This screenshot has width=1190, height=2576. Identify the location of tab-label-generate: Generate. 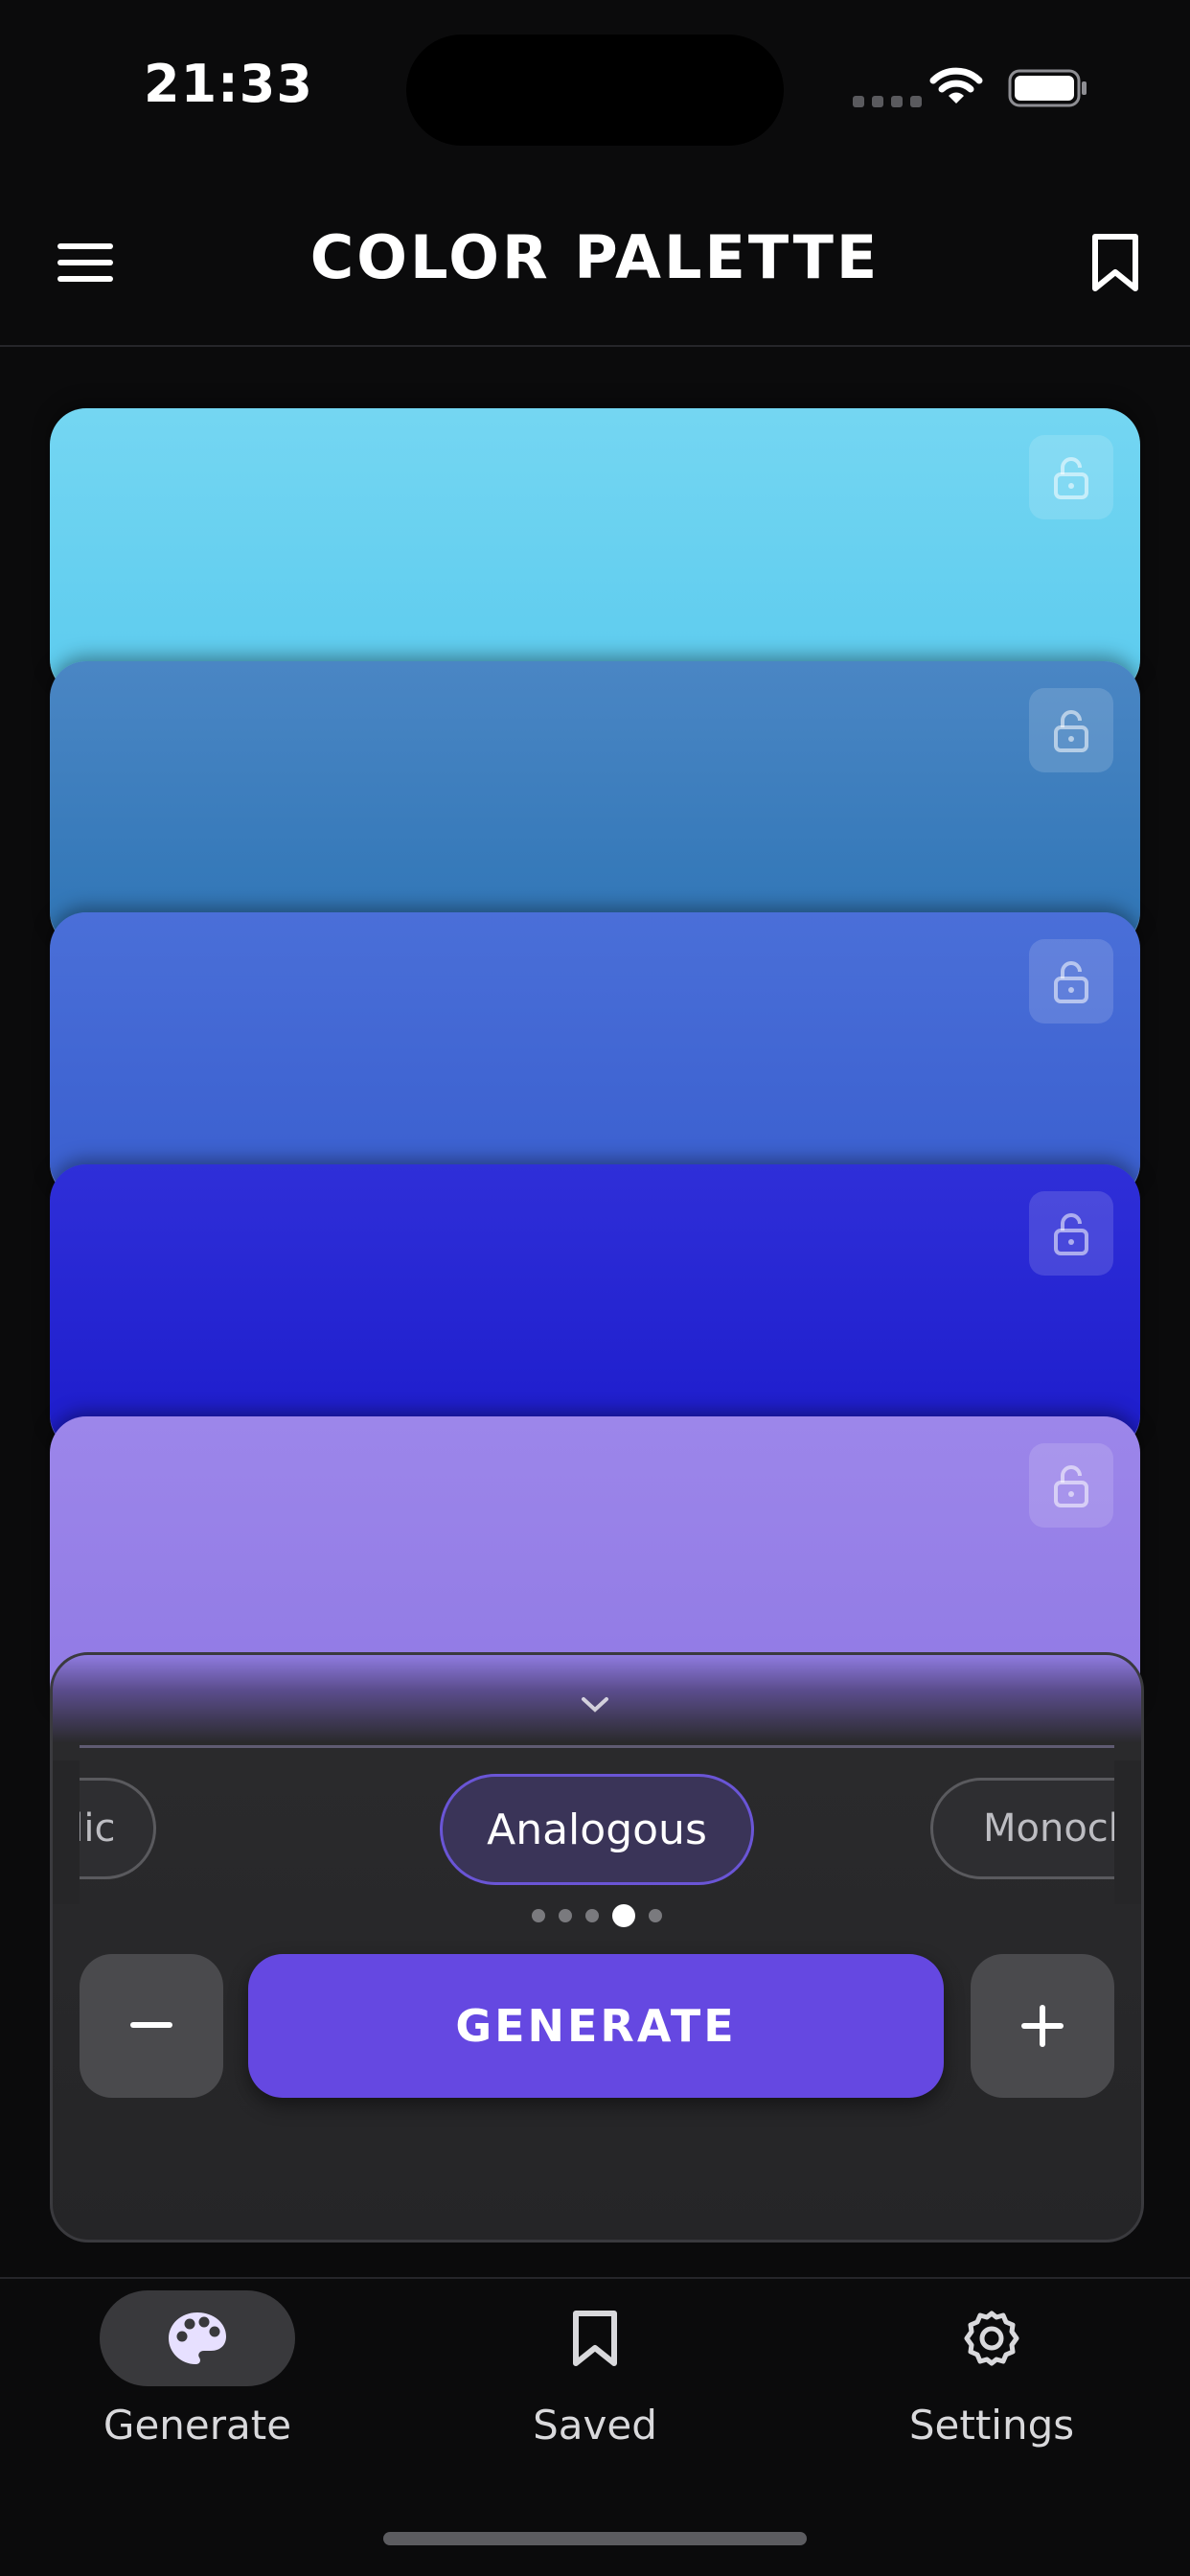
(198, 2425).